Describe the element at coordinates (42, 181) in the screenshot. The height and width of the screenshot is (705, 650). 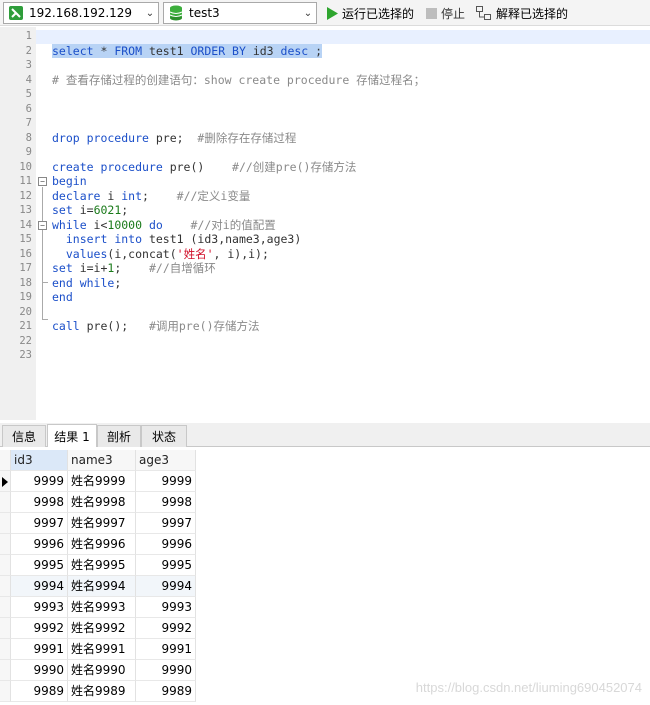
I see `fold-toggle-begin: −` at that location.